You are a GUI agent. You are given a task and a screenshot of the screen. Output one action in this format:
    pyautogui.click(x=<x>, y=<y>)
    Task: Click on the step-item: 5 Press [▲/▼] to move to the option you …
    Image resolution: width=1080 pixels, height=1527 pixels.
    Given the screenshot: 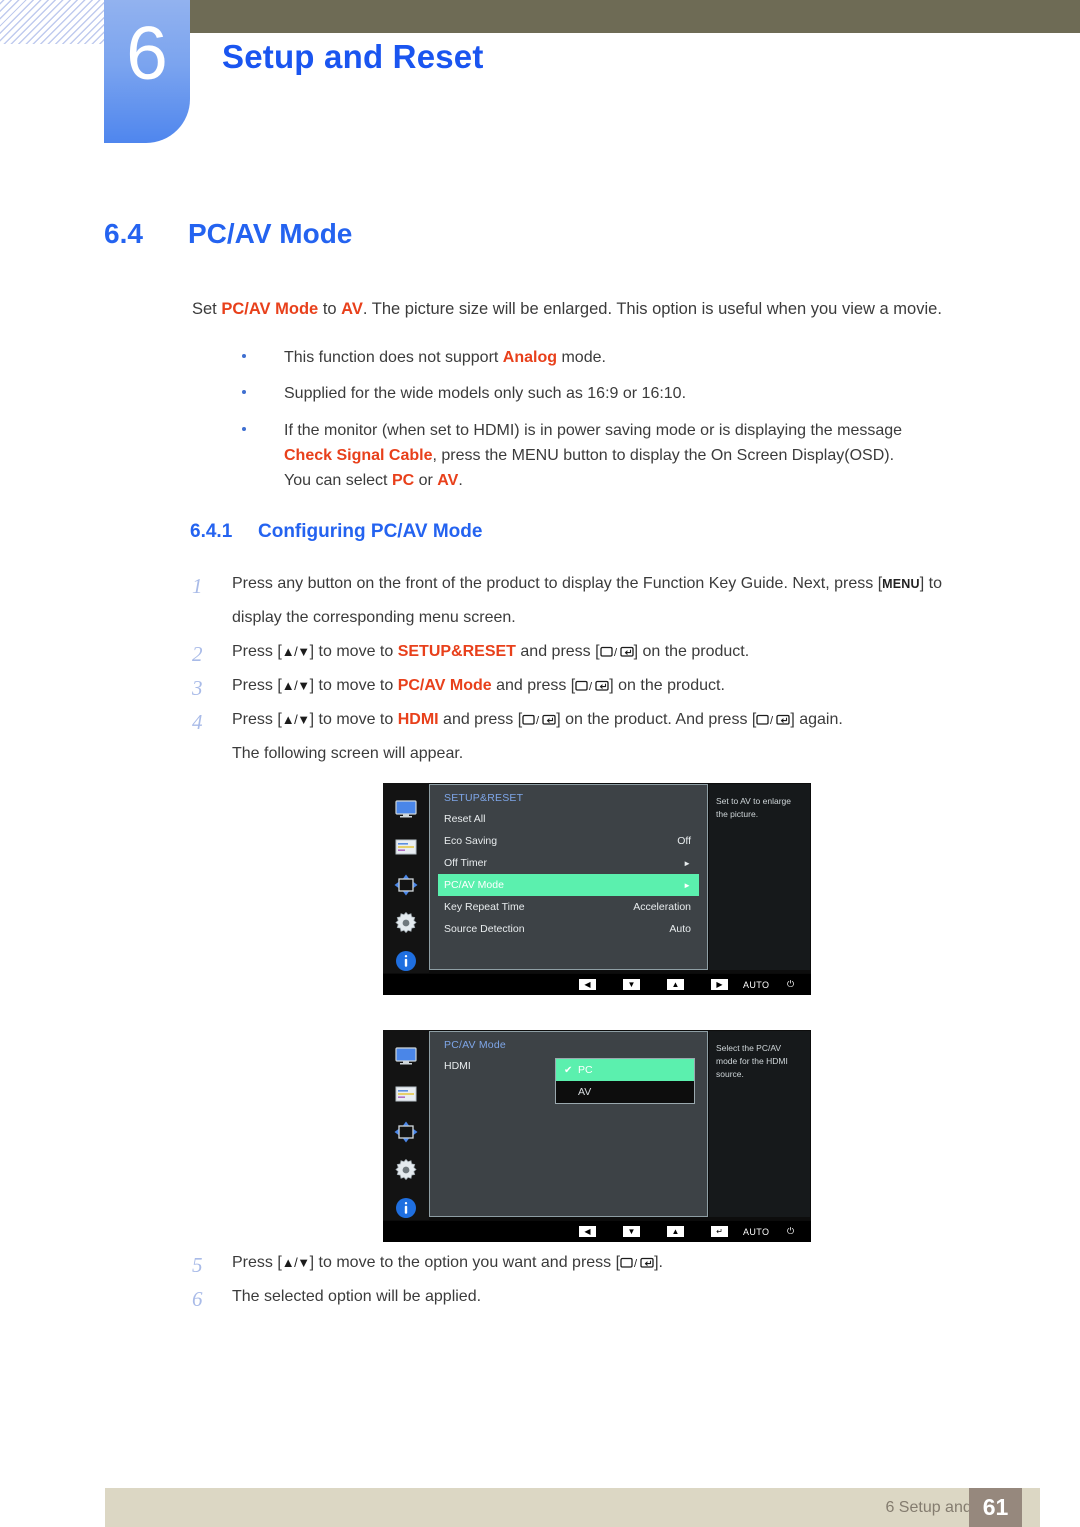 What is the action you would take?
    pyautogui.click(x=606, y=1263)
    